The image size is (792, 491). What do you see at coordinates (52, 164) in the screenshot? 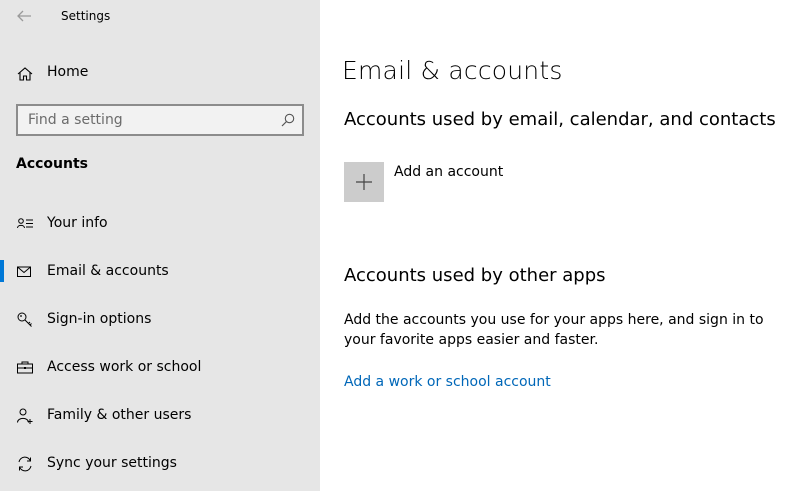
I see `section-title-accounts: Accounts` at bounding box center [52, 164].